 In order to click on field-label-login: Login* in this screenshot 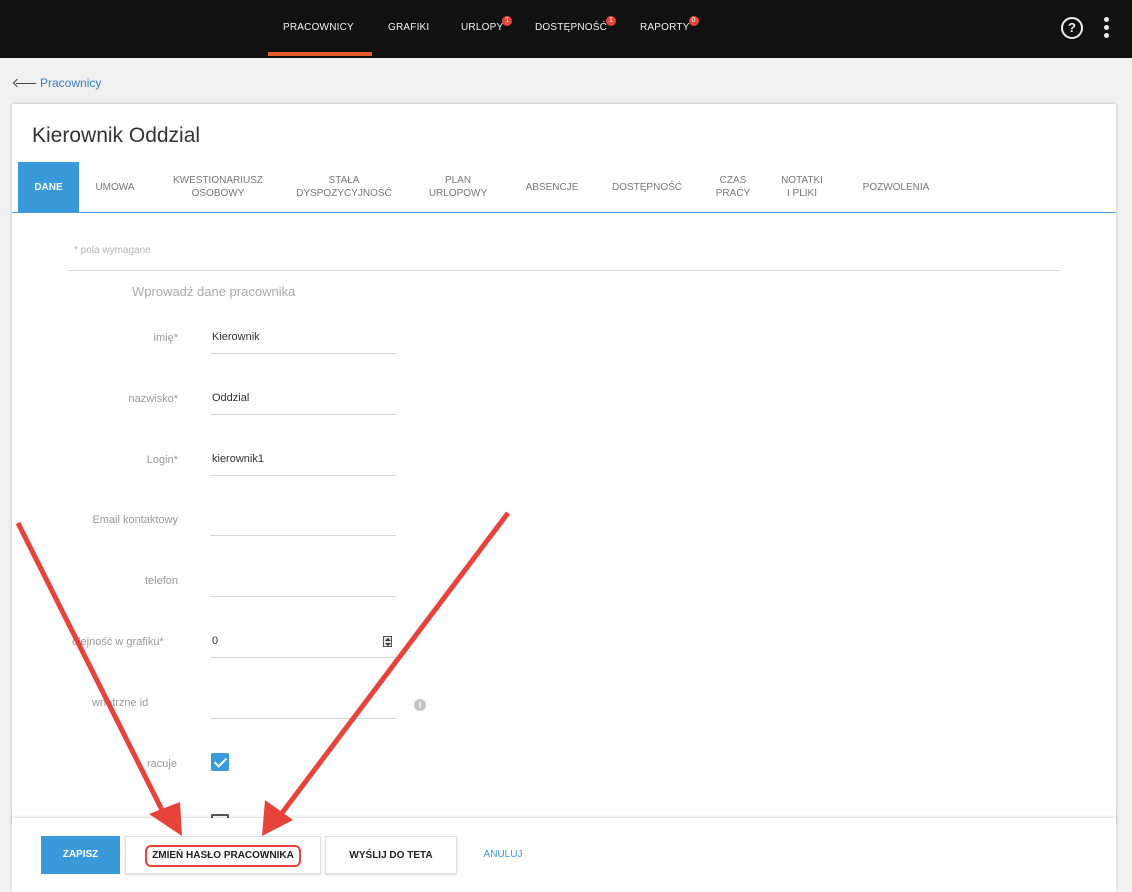, I will do `click(162, 460)`.